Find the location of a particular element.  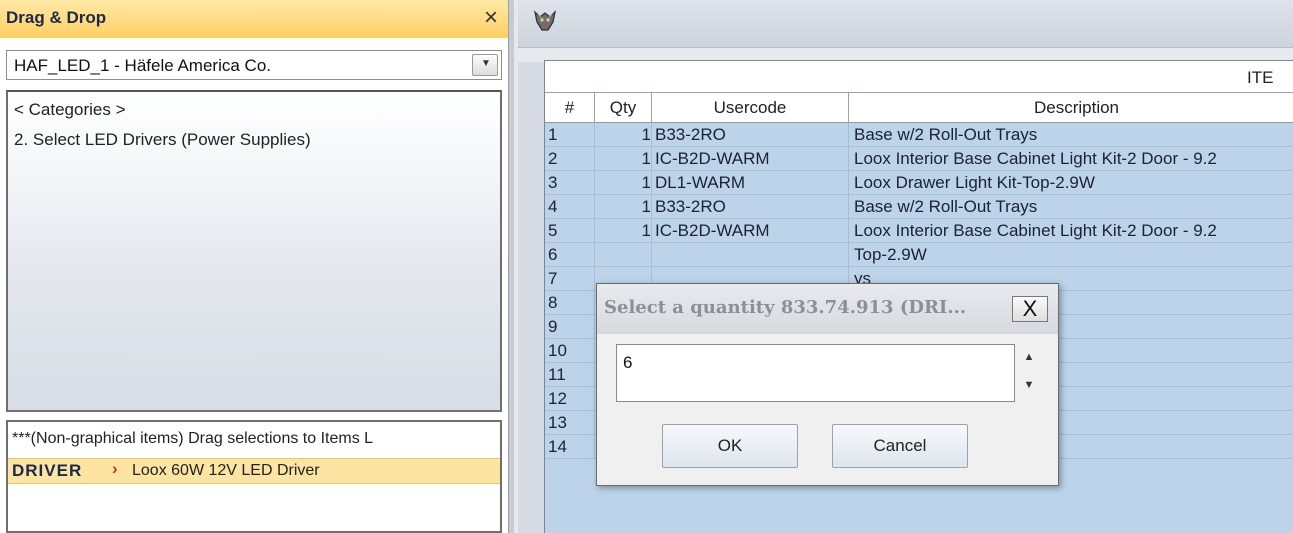

column-header-description: Description is located at coordinates (1071, 108).